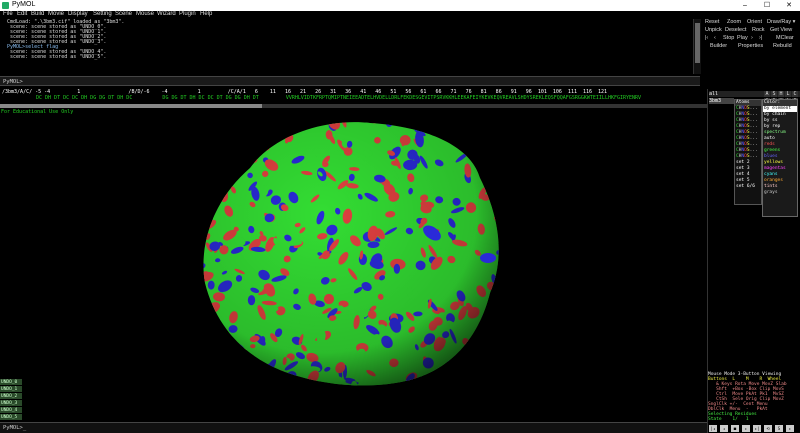 The height and width of the screenshot is (433, 800). What do you see at coordinates (758, 30) in the screenshot?
I see `rock-button: Rock` at bounding box center [758, 30].